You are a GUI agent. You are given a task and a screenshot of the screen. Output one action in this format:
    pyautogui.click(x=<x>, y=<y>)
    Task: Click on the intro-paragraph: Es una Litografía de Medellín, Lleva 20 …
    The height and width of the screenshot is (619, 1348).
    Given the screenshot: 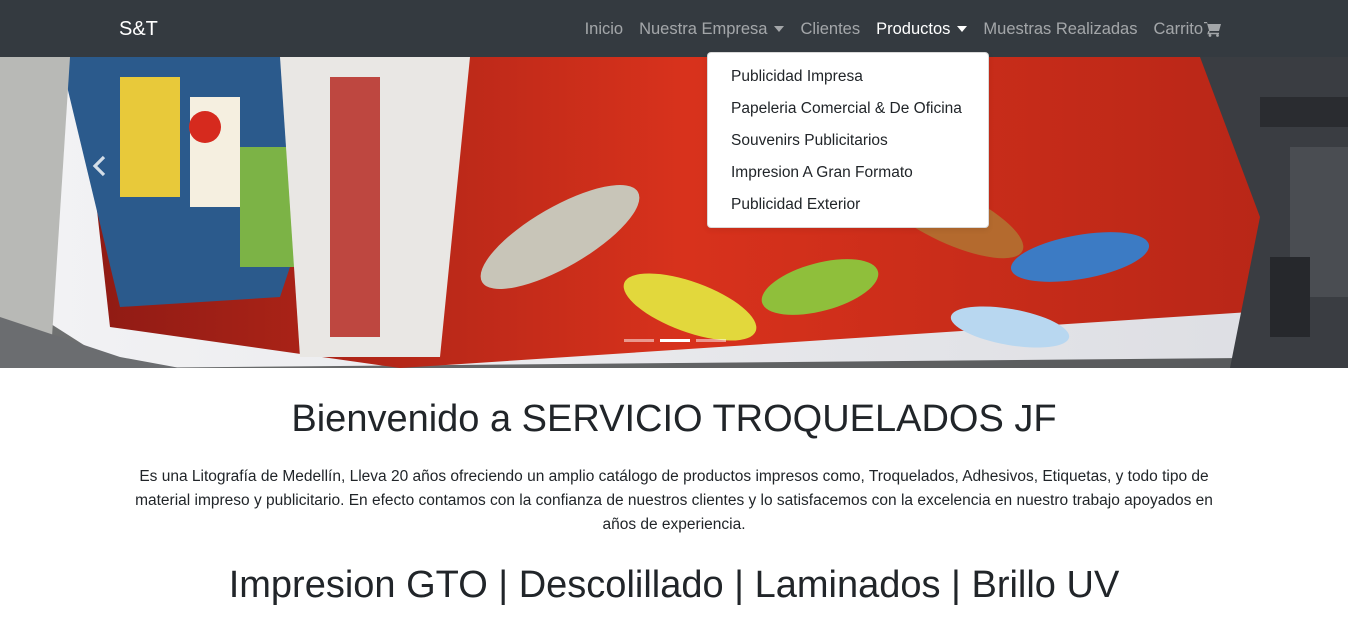 What is the action you would take?
    pyautogui.click(x=674, y=500)
    